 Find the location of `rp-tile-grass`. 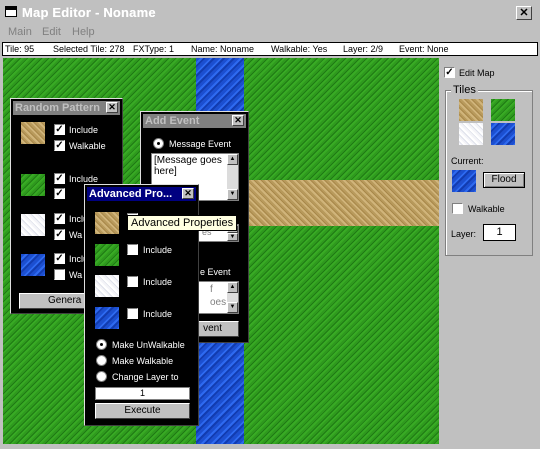

rp-tile-grass is located at coordinates (33, 185).